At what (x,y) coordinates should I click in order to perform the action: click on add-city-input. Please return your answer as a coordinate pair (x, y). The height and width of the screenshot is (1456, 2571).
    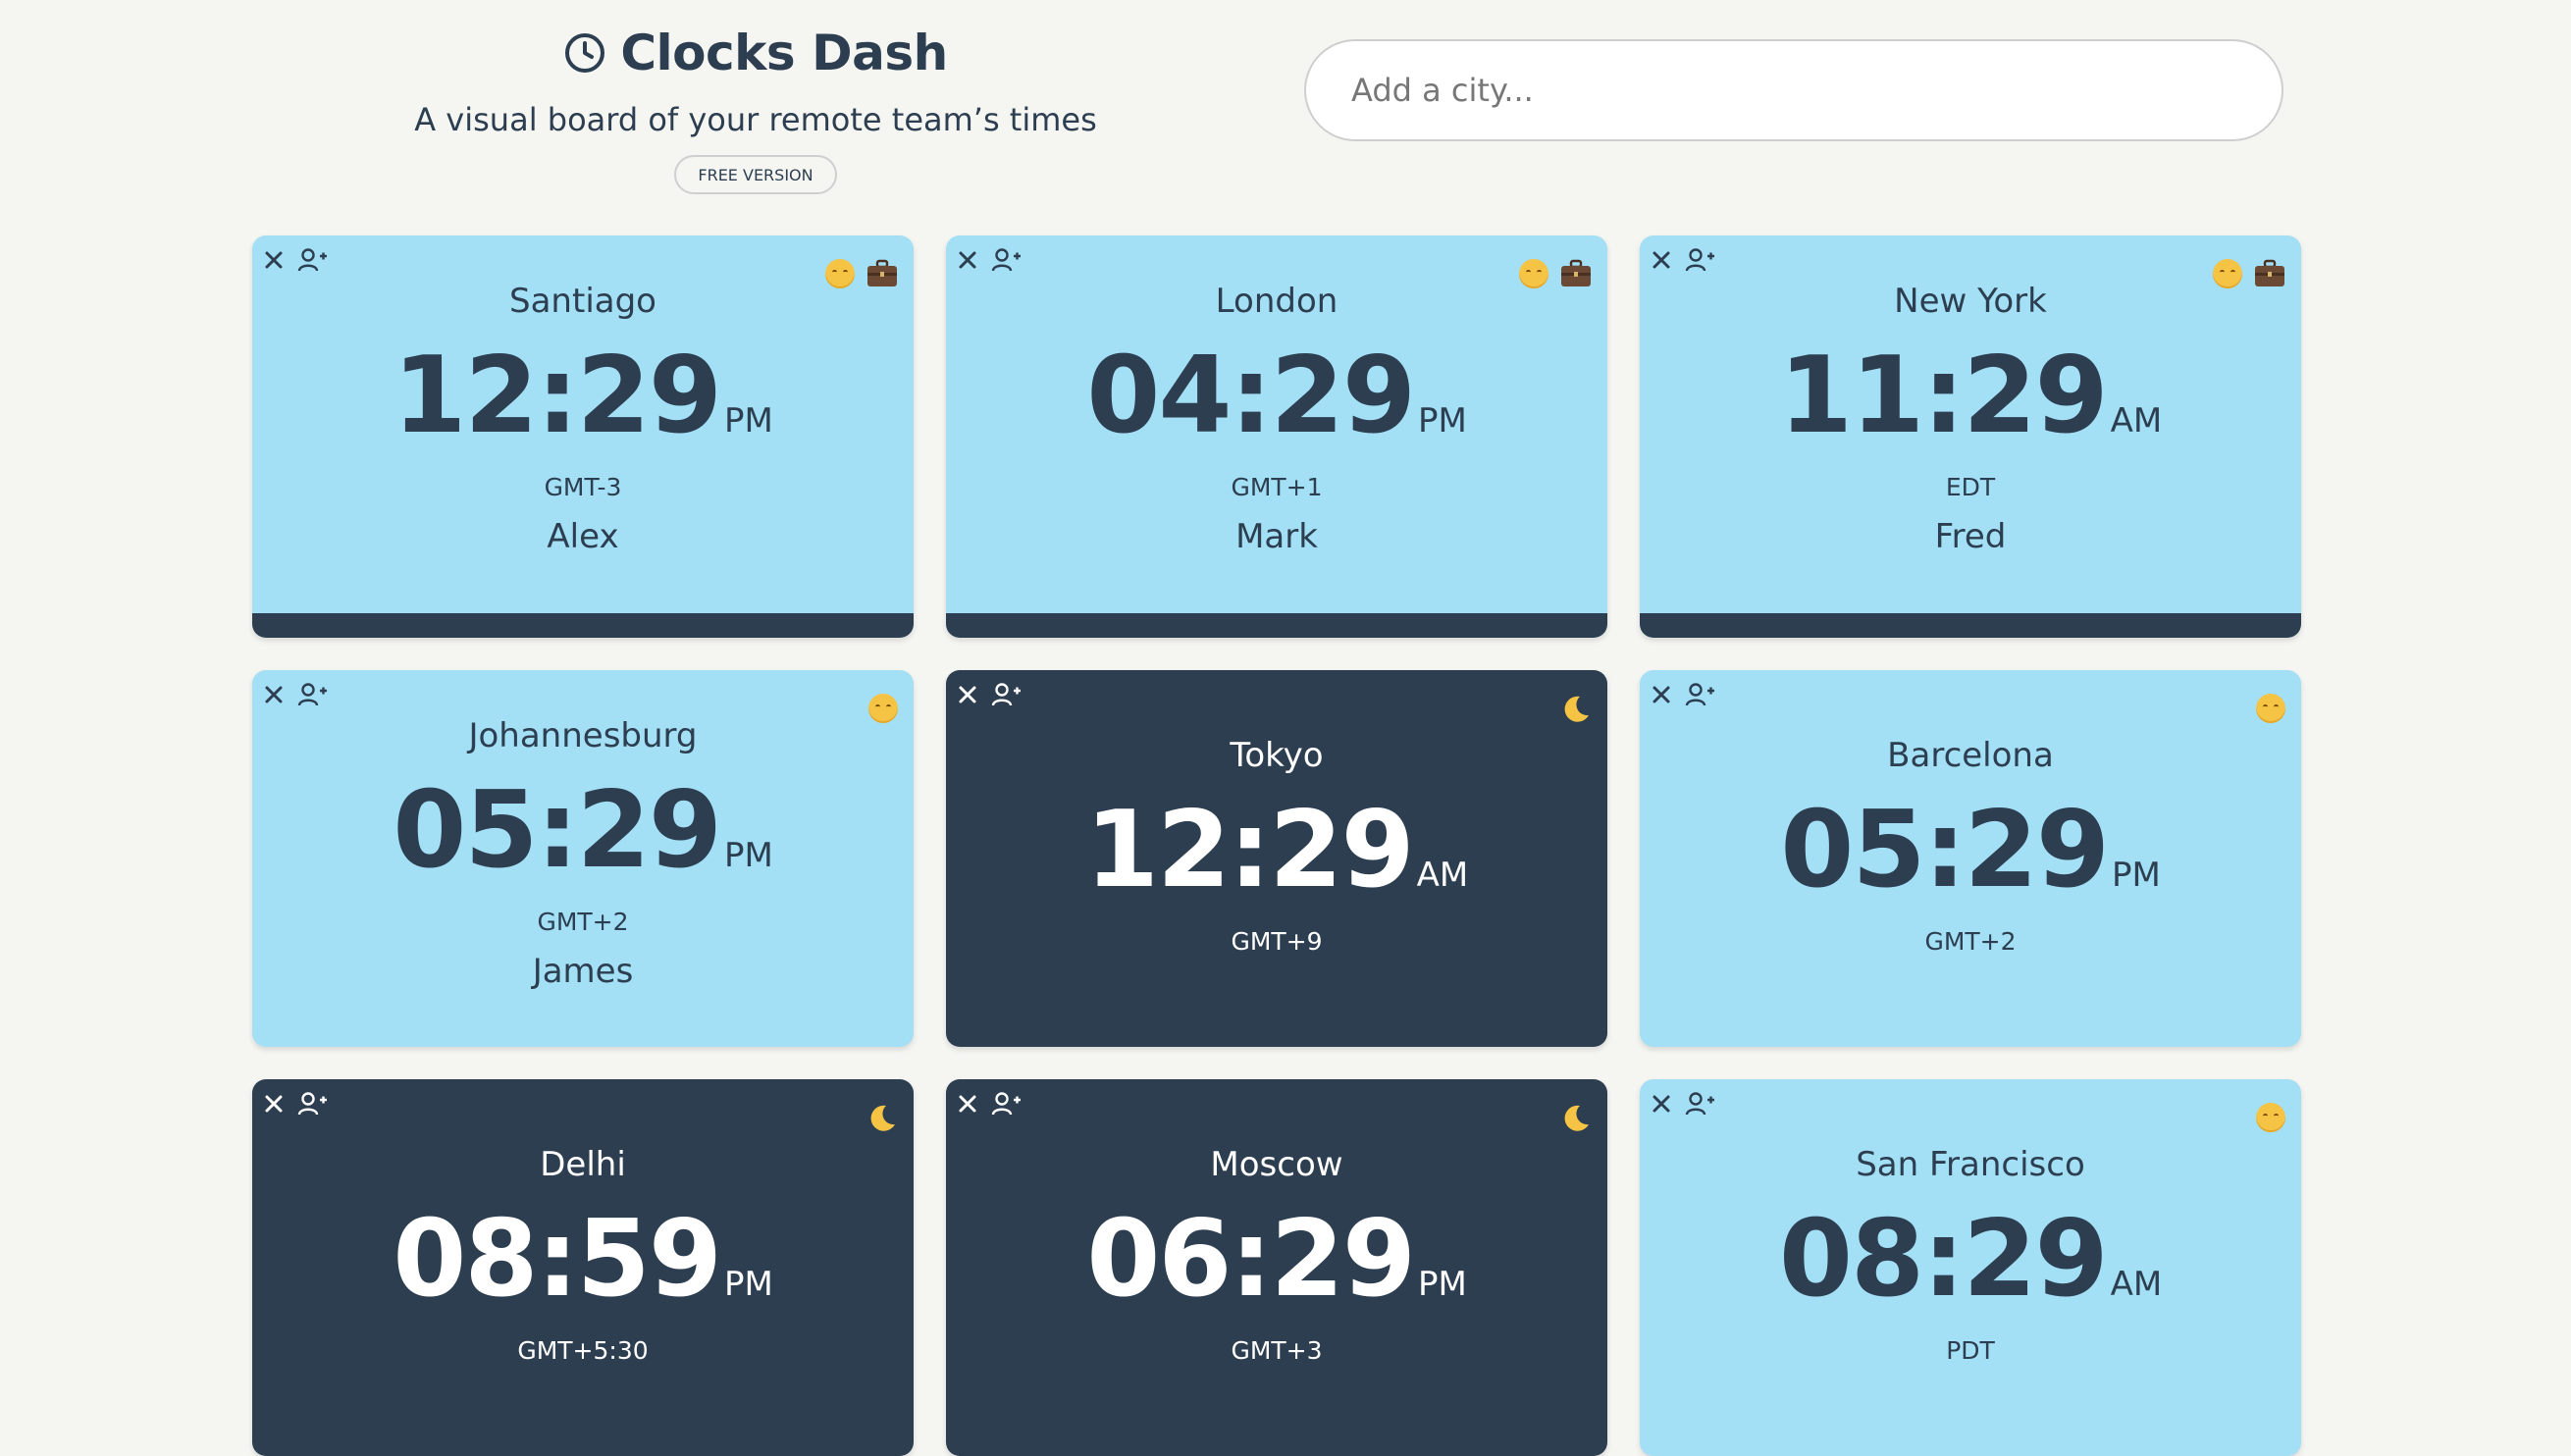
    Looking at the image, I should click on (1794, 90).